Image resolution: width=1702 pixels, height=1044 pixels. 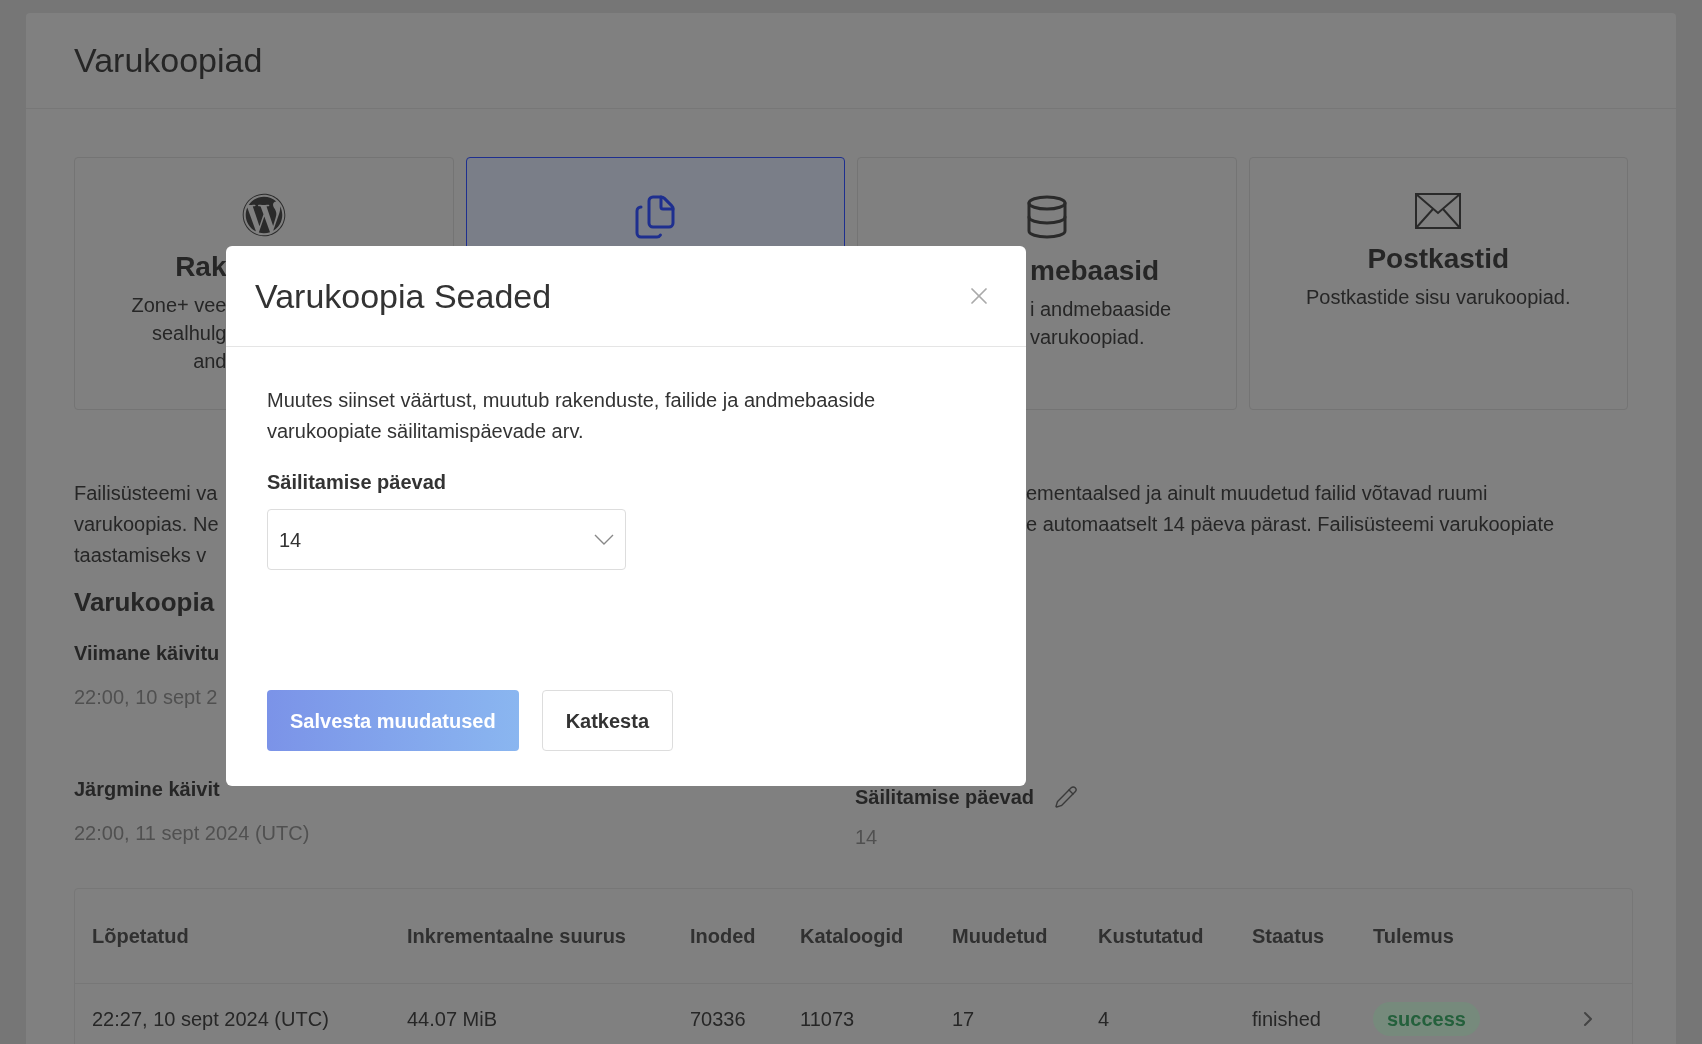 I want to click on column-header: Kustutatud, so click(x=1151, y=936).